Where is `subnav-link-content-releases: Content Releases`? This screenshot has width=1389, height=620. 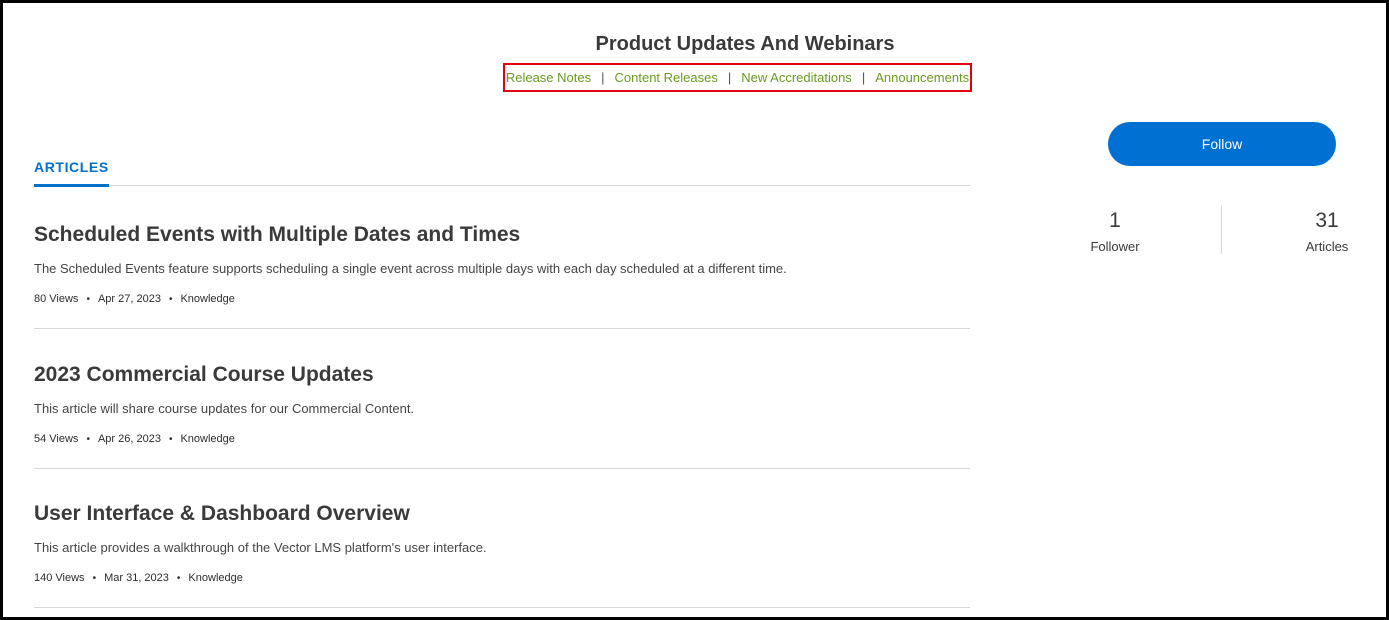 subnav-link-content-releases: Content Releases is located at coordinates (666, 77).